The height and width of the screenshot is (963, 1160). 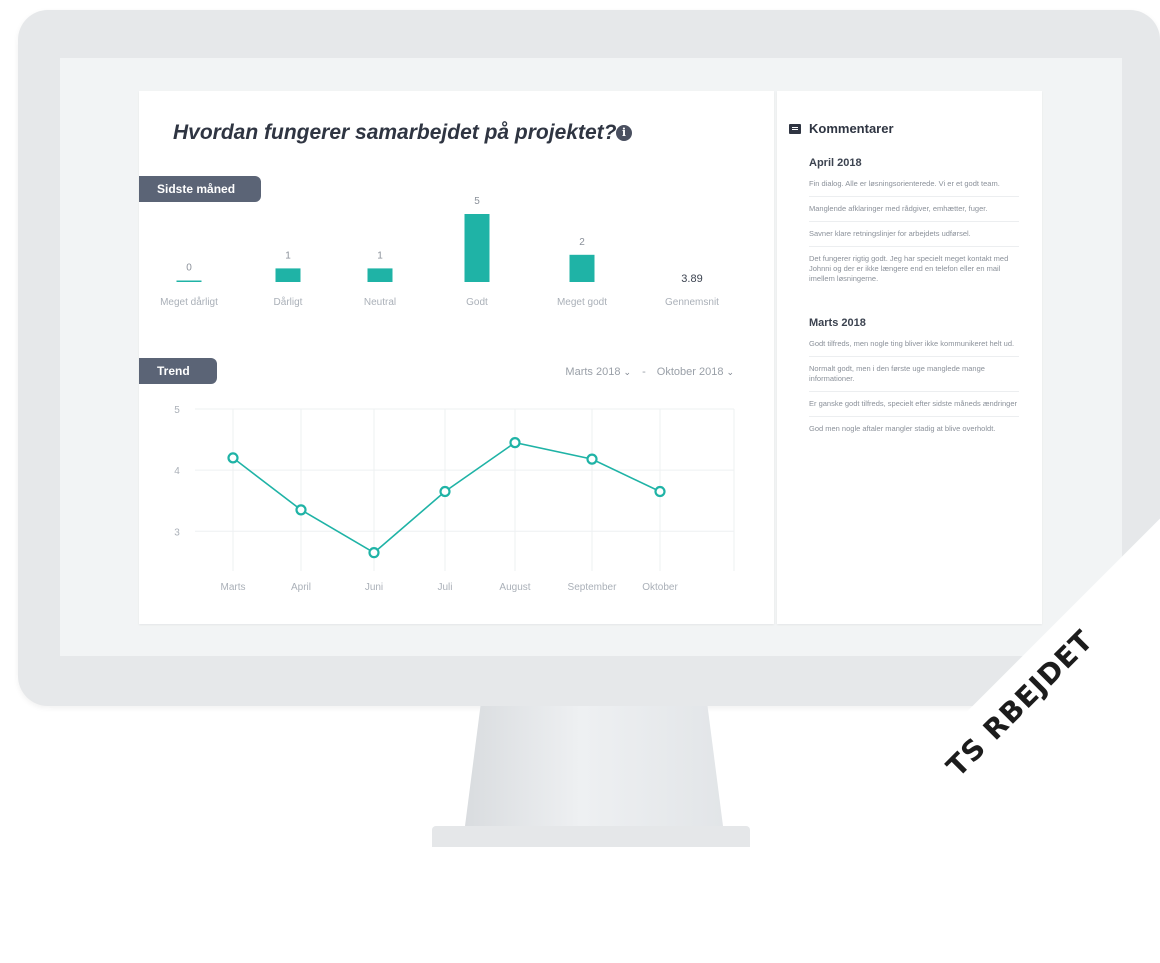 What do you see at coordinates (301, 587) in the screenshot?
I see `x-tick-label: April` at bounding box center [301, 587].